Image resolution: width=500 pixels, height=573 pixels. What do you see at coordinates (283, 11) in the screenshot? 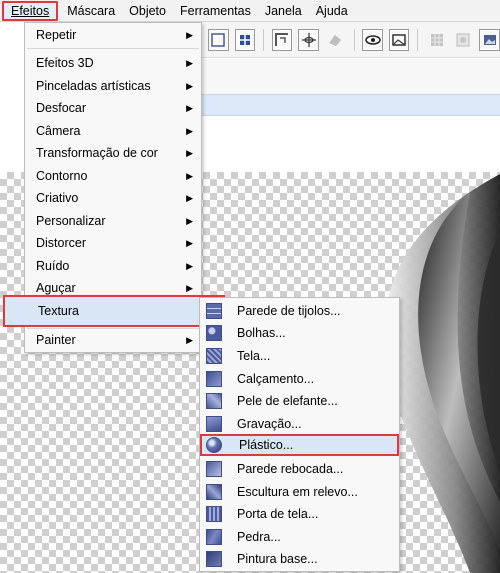
I see `menu-janela: Janela` at bounding box center [283, 11].